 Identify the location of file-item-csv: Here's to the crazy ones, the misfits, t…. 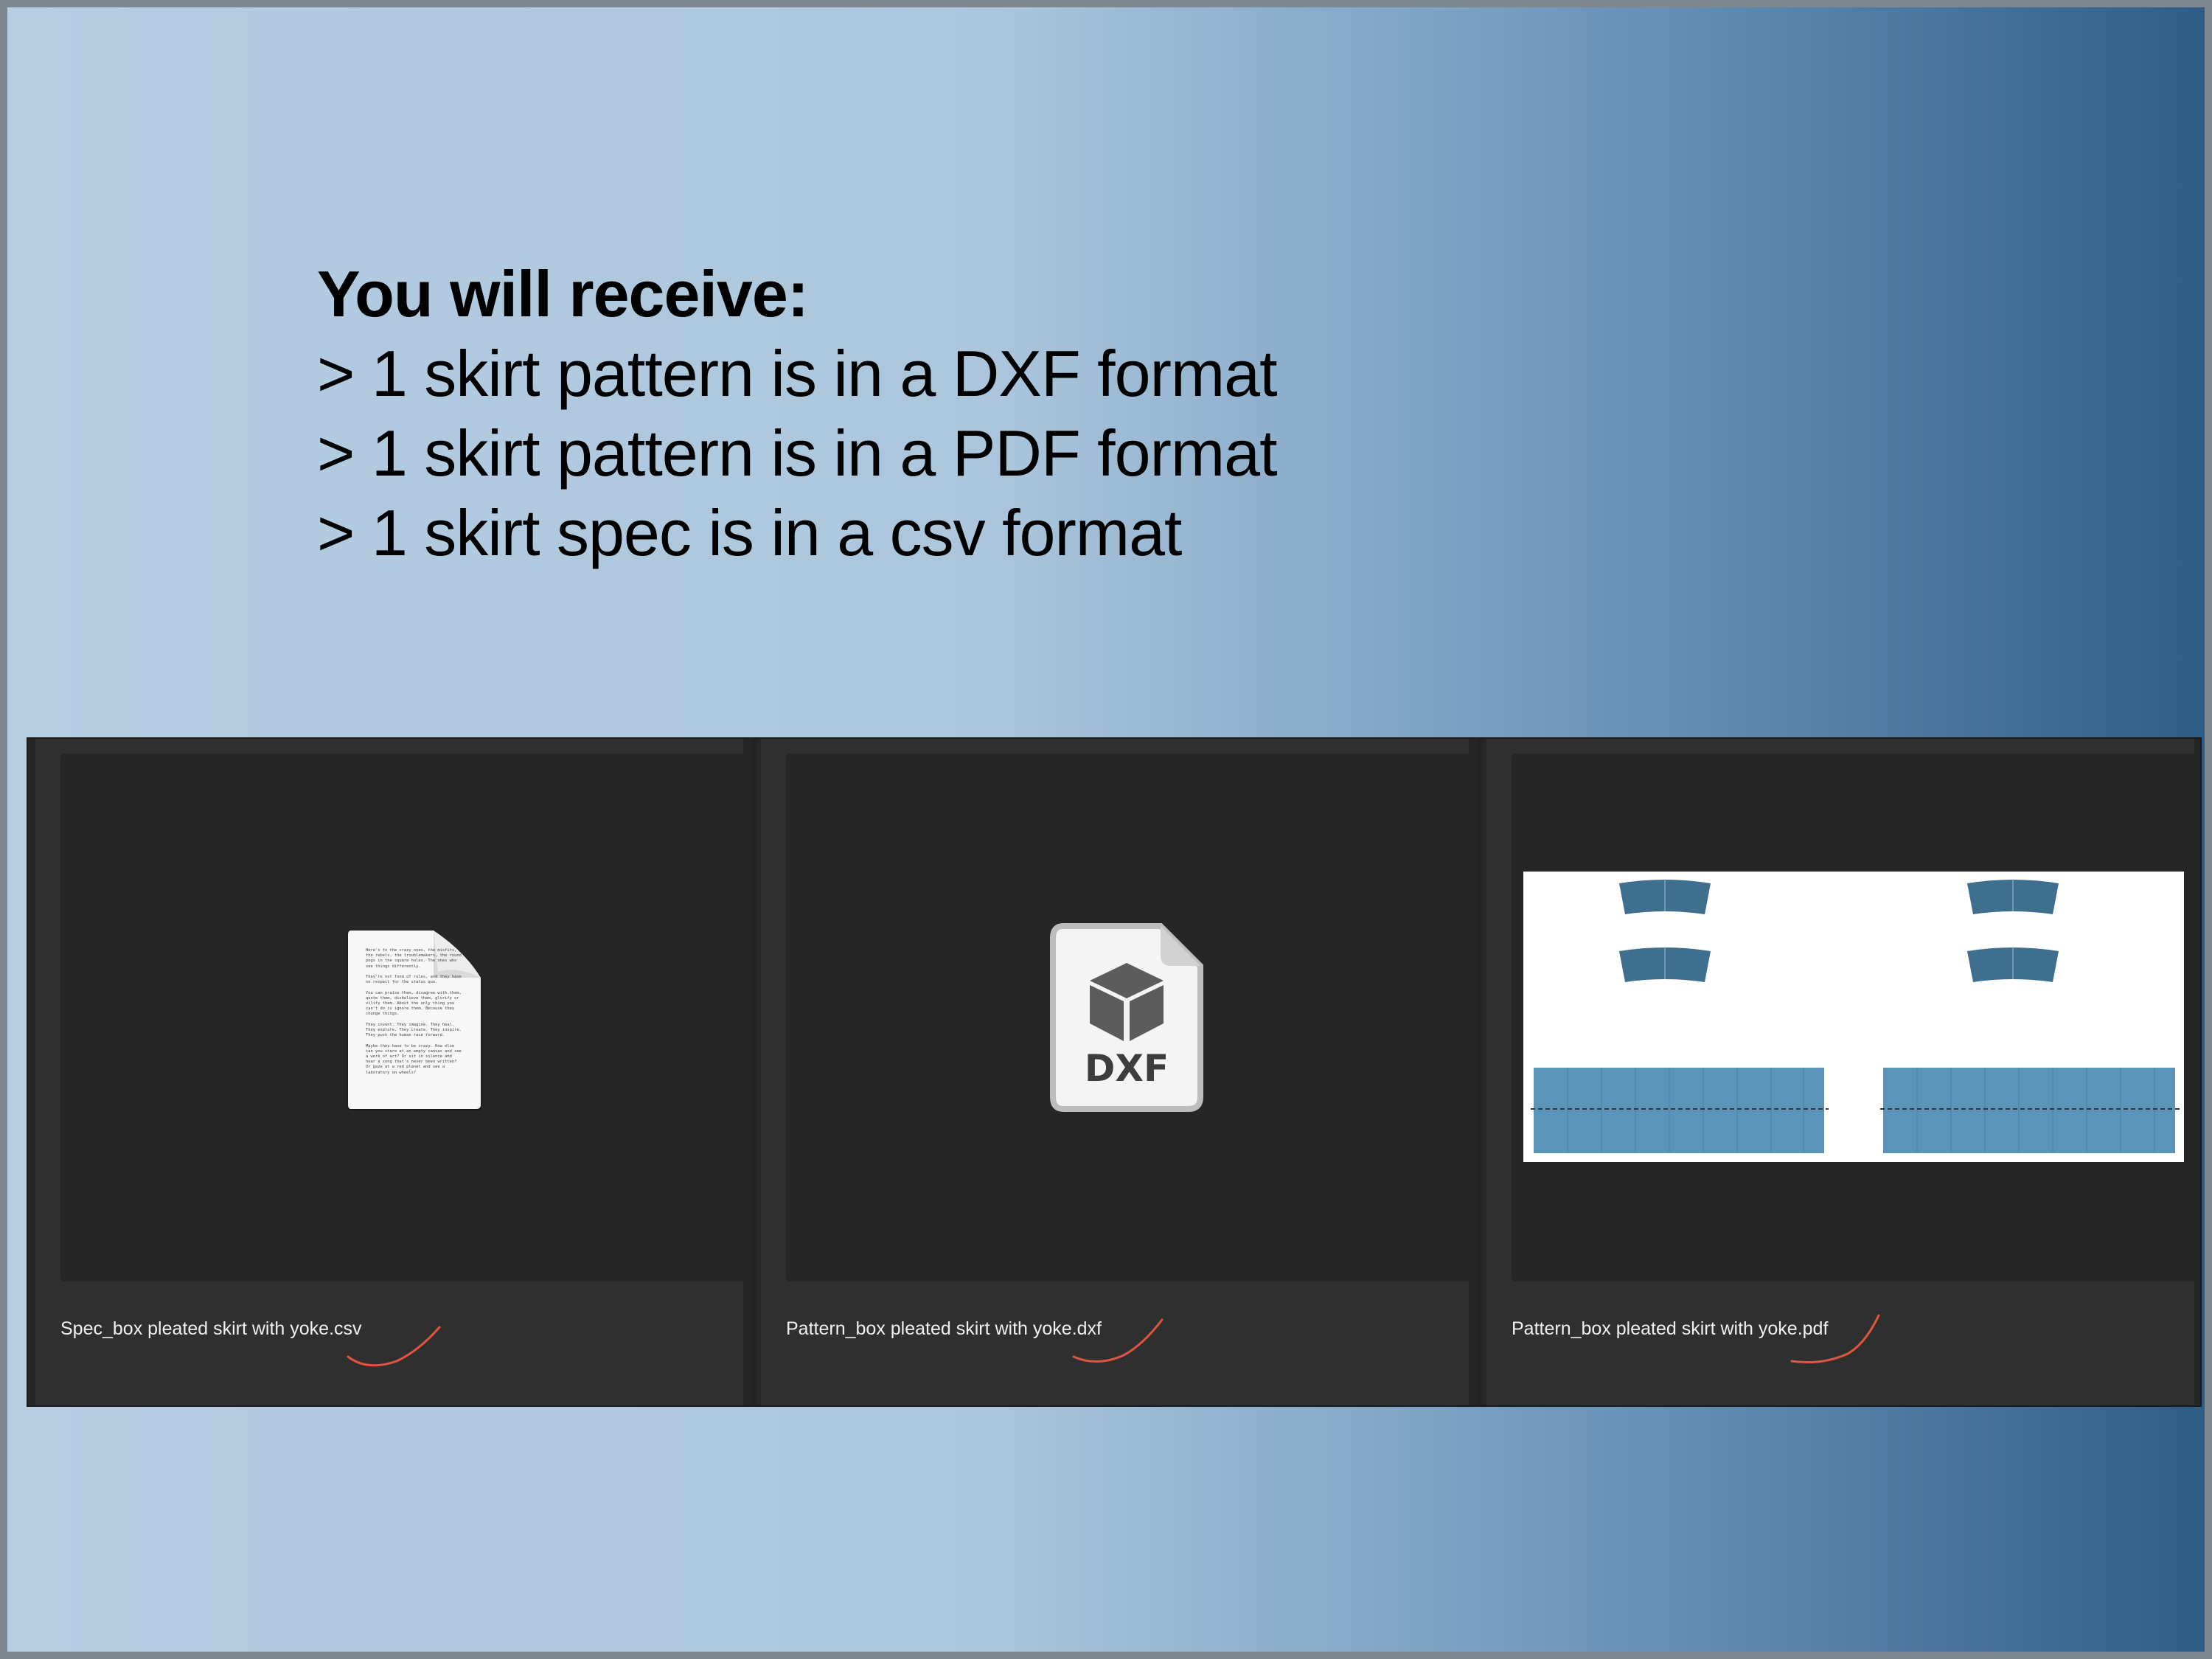
(390, 1072).